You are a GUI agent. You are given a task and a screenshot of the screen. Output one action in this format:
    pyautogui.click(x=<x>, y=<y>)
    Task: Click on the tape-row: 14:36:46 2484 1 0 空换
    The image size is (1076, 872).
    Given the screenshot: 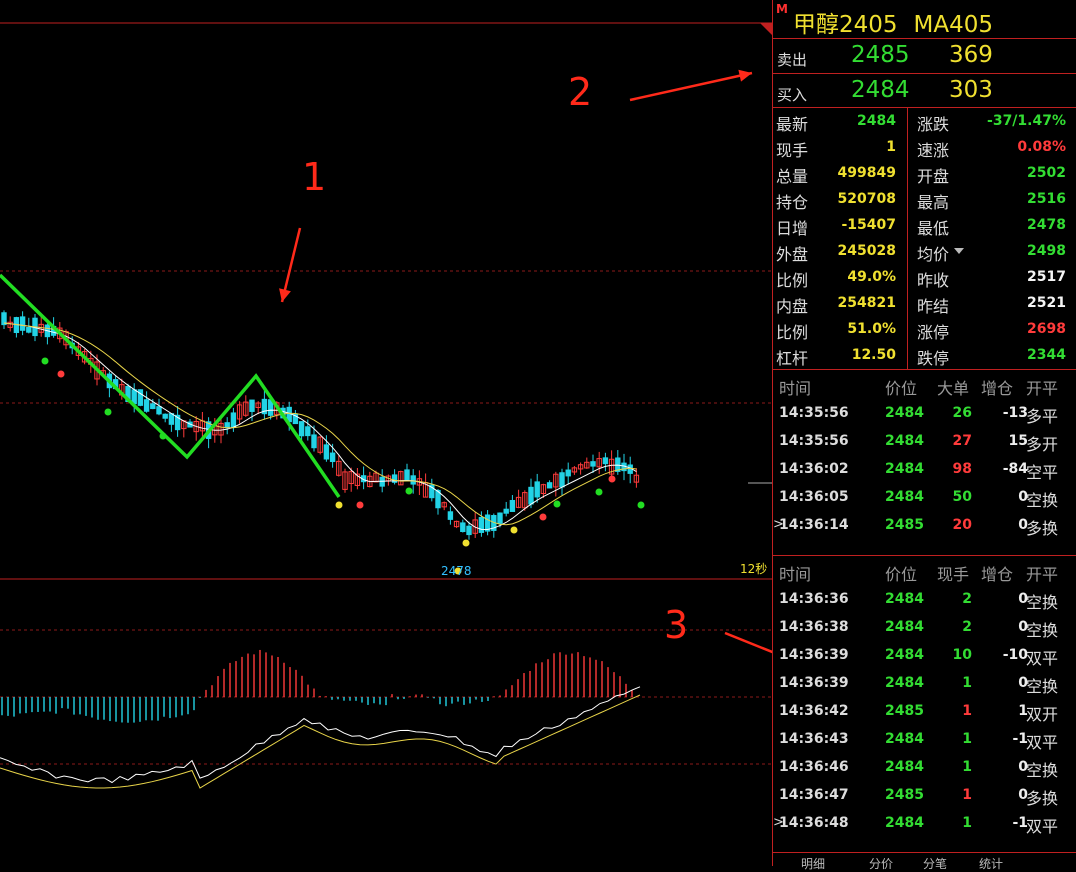 What is the action you would take?
    pyautogui.click(x=924, y=766)
    